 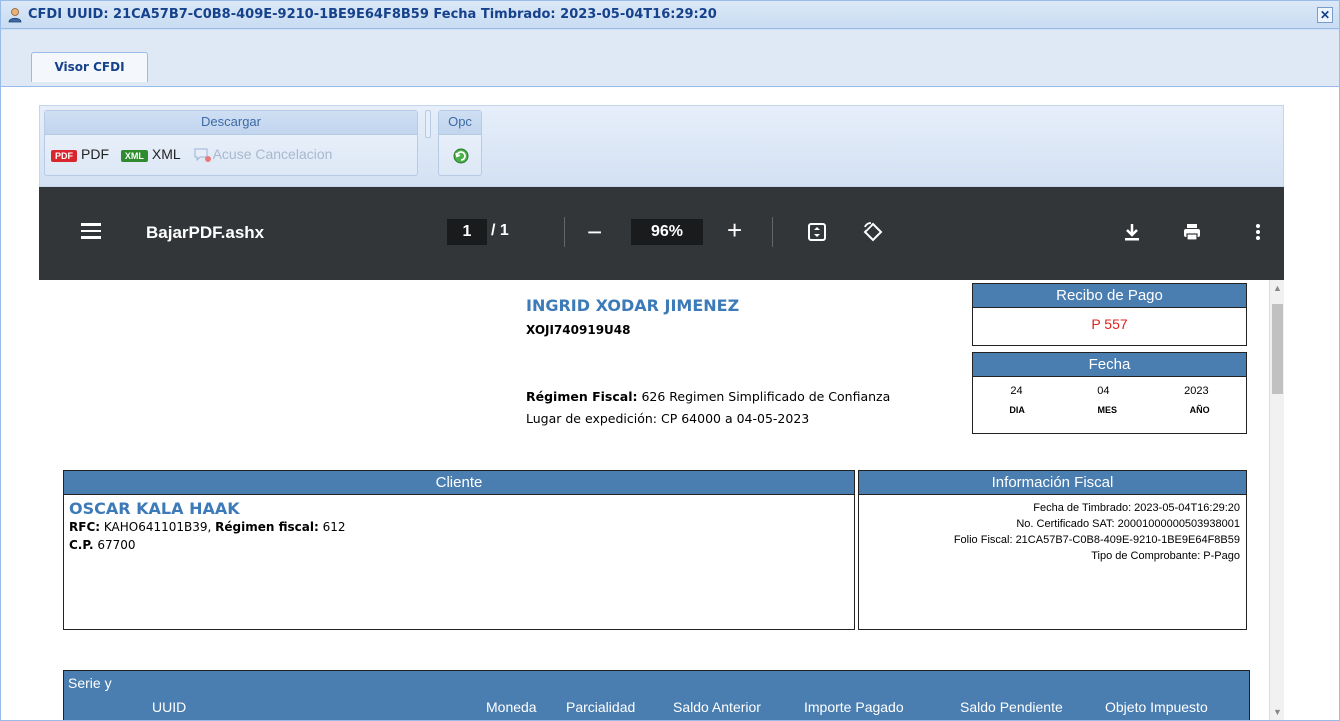 I want to click on th-uuid: UUID, so click(x=169, y=707).